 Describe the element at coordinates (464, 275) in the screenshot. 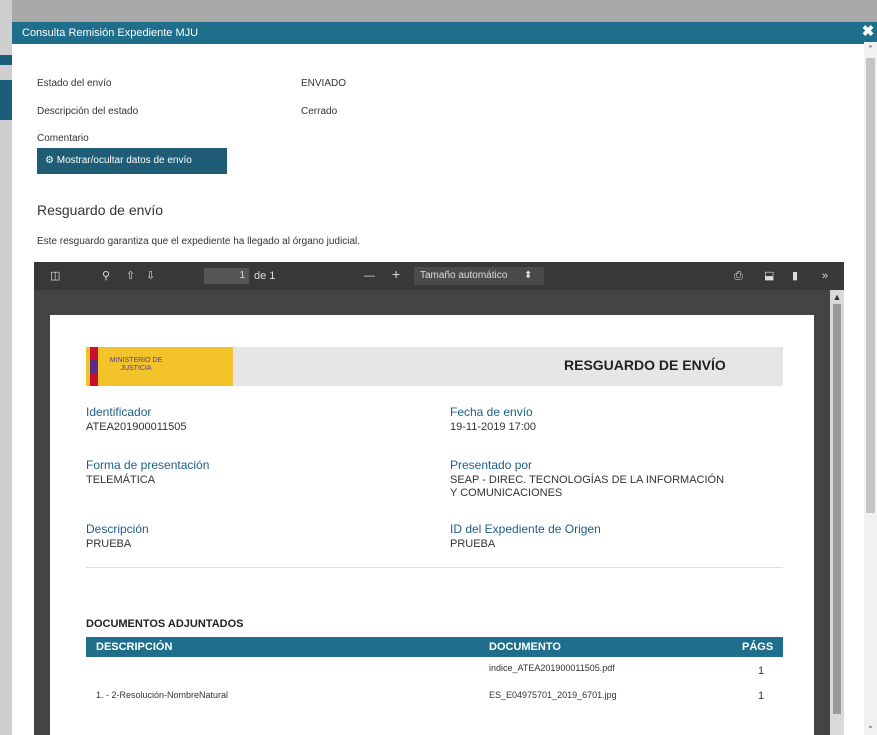

I see `zoom-select-value: Tamaño automático` at that location.